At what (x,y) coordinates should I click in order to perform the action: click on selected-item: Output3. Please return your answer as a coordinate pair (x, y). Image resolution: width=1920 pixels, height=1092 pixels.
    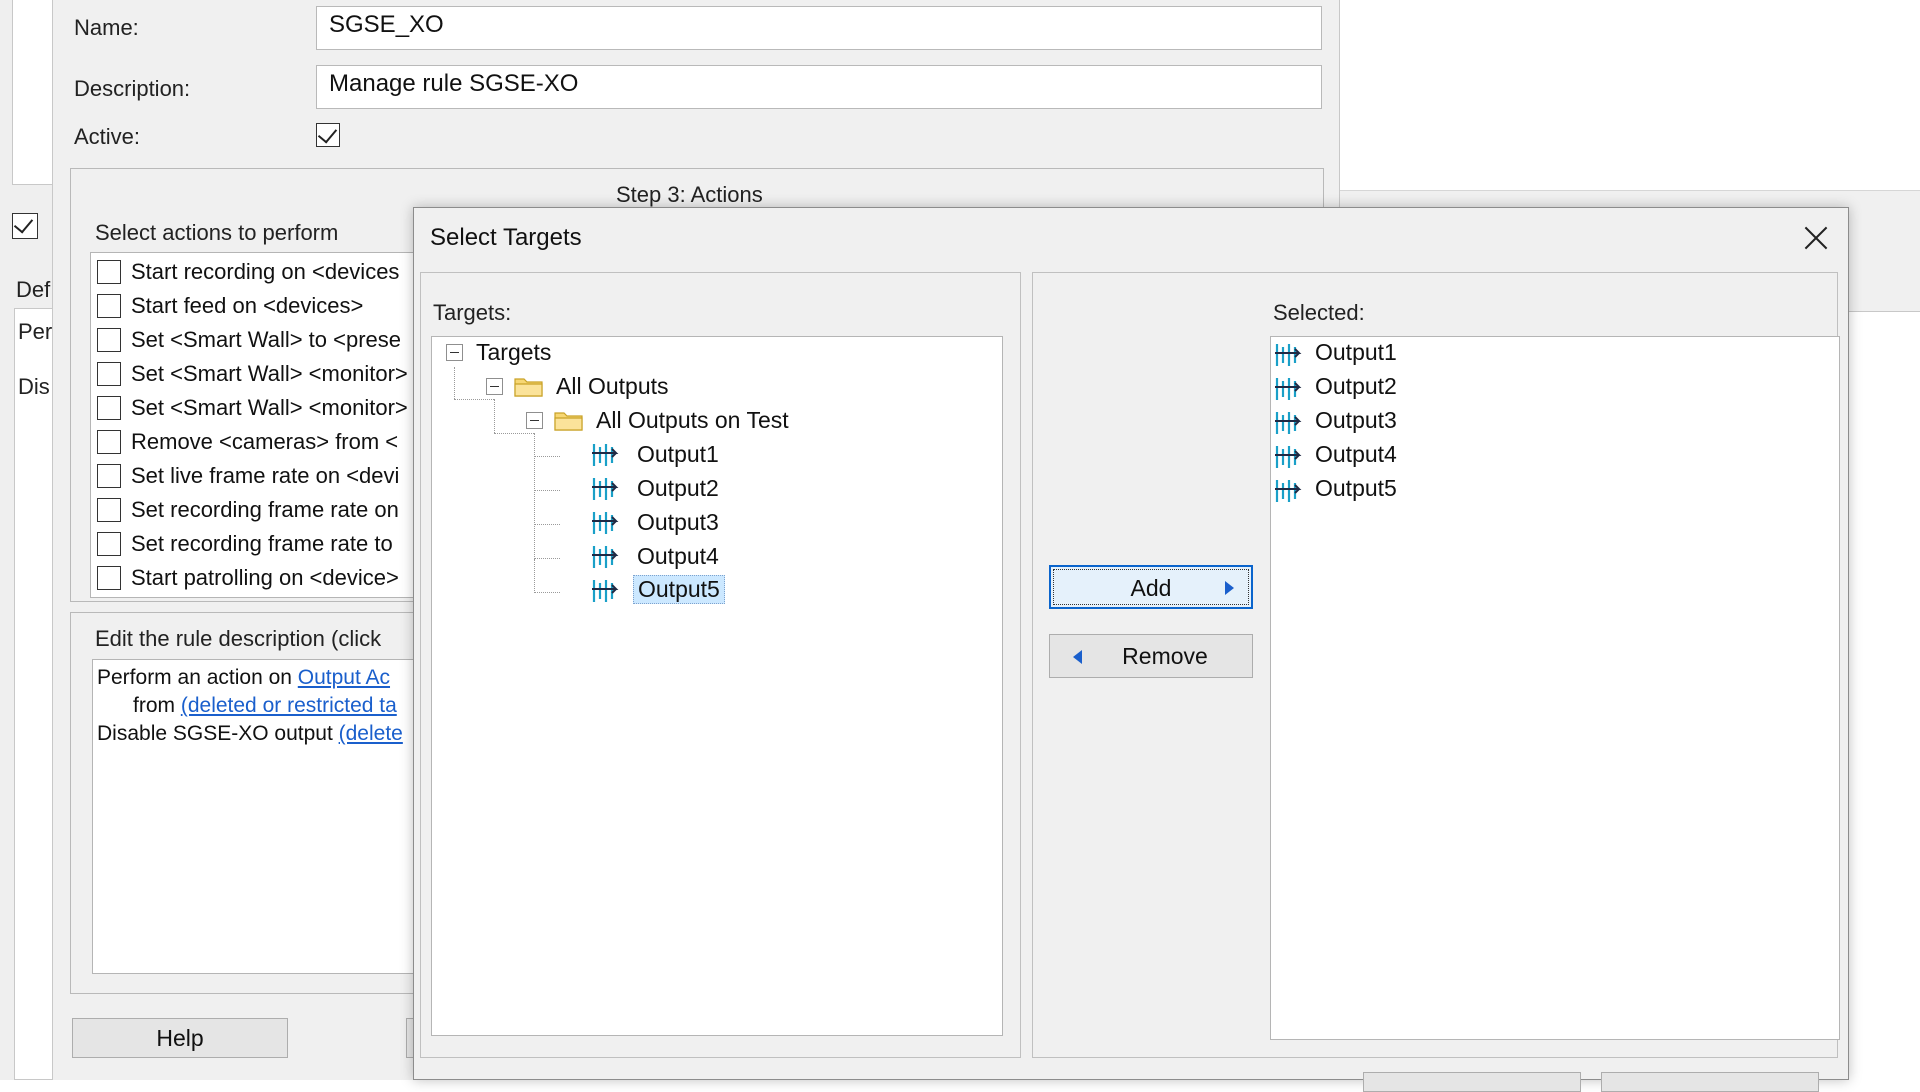
    Looking at the image, I should click on (1356, 420).